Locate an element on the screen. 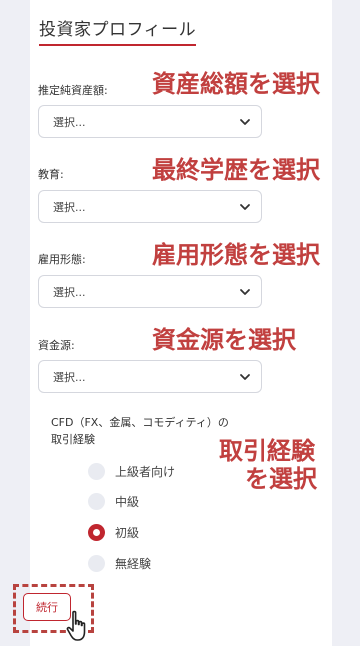 The image size is (360, 646). cfd-experience-label-line1: CFD（FX、金属、コモディティ）の is located at coordinates (140, 422).